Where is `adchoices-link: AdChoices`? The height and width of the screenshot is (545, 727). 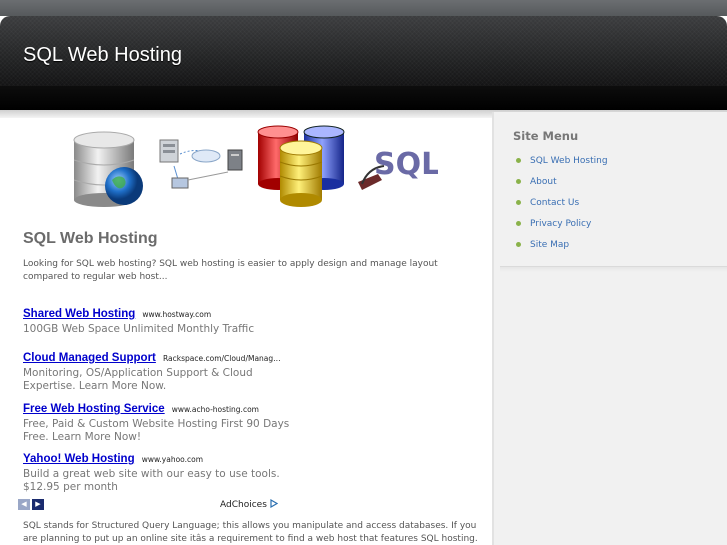
adchoices-link: AdChoices is located at coordinates (249, 504).